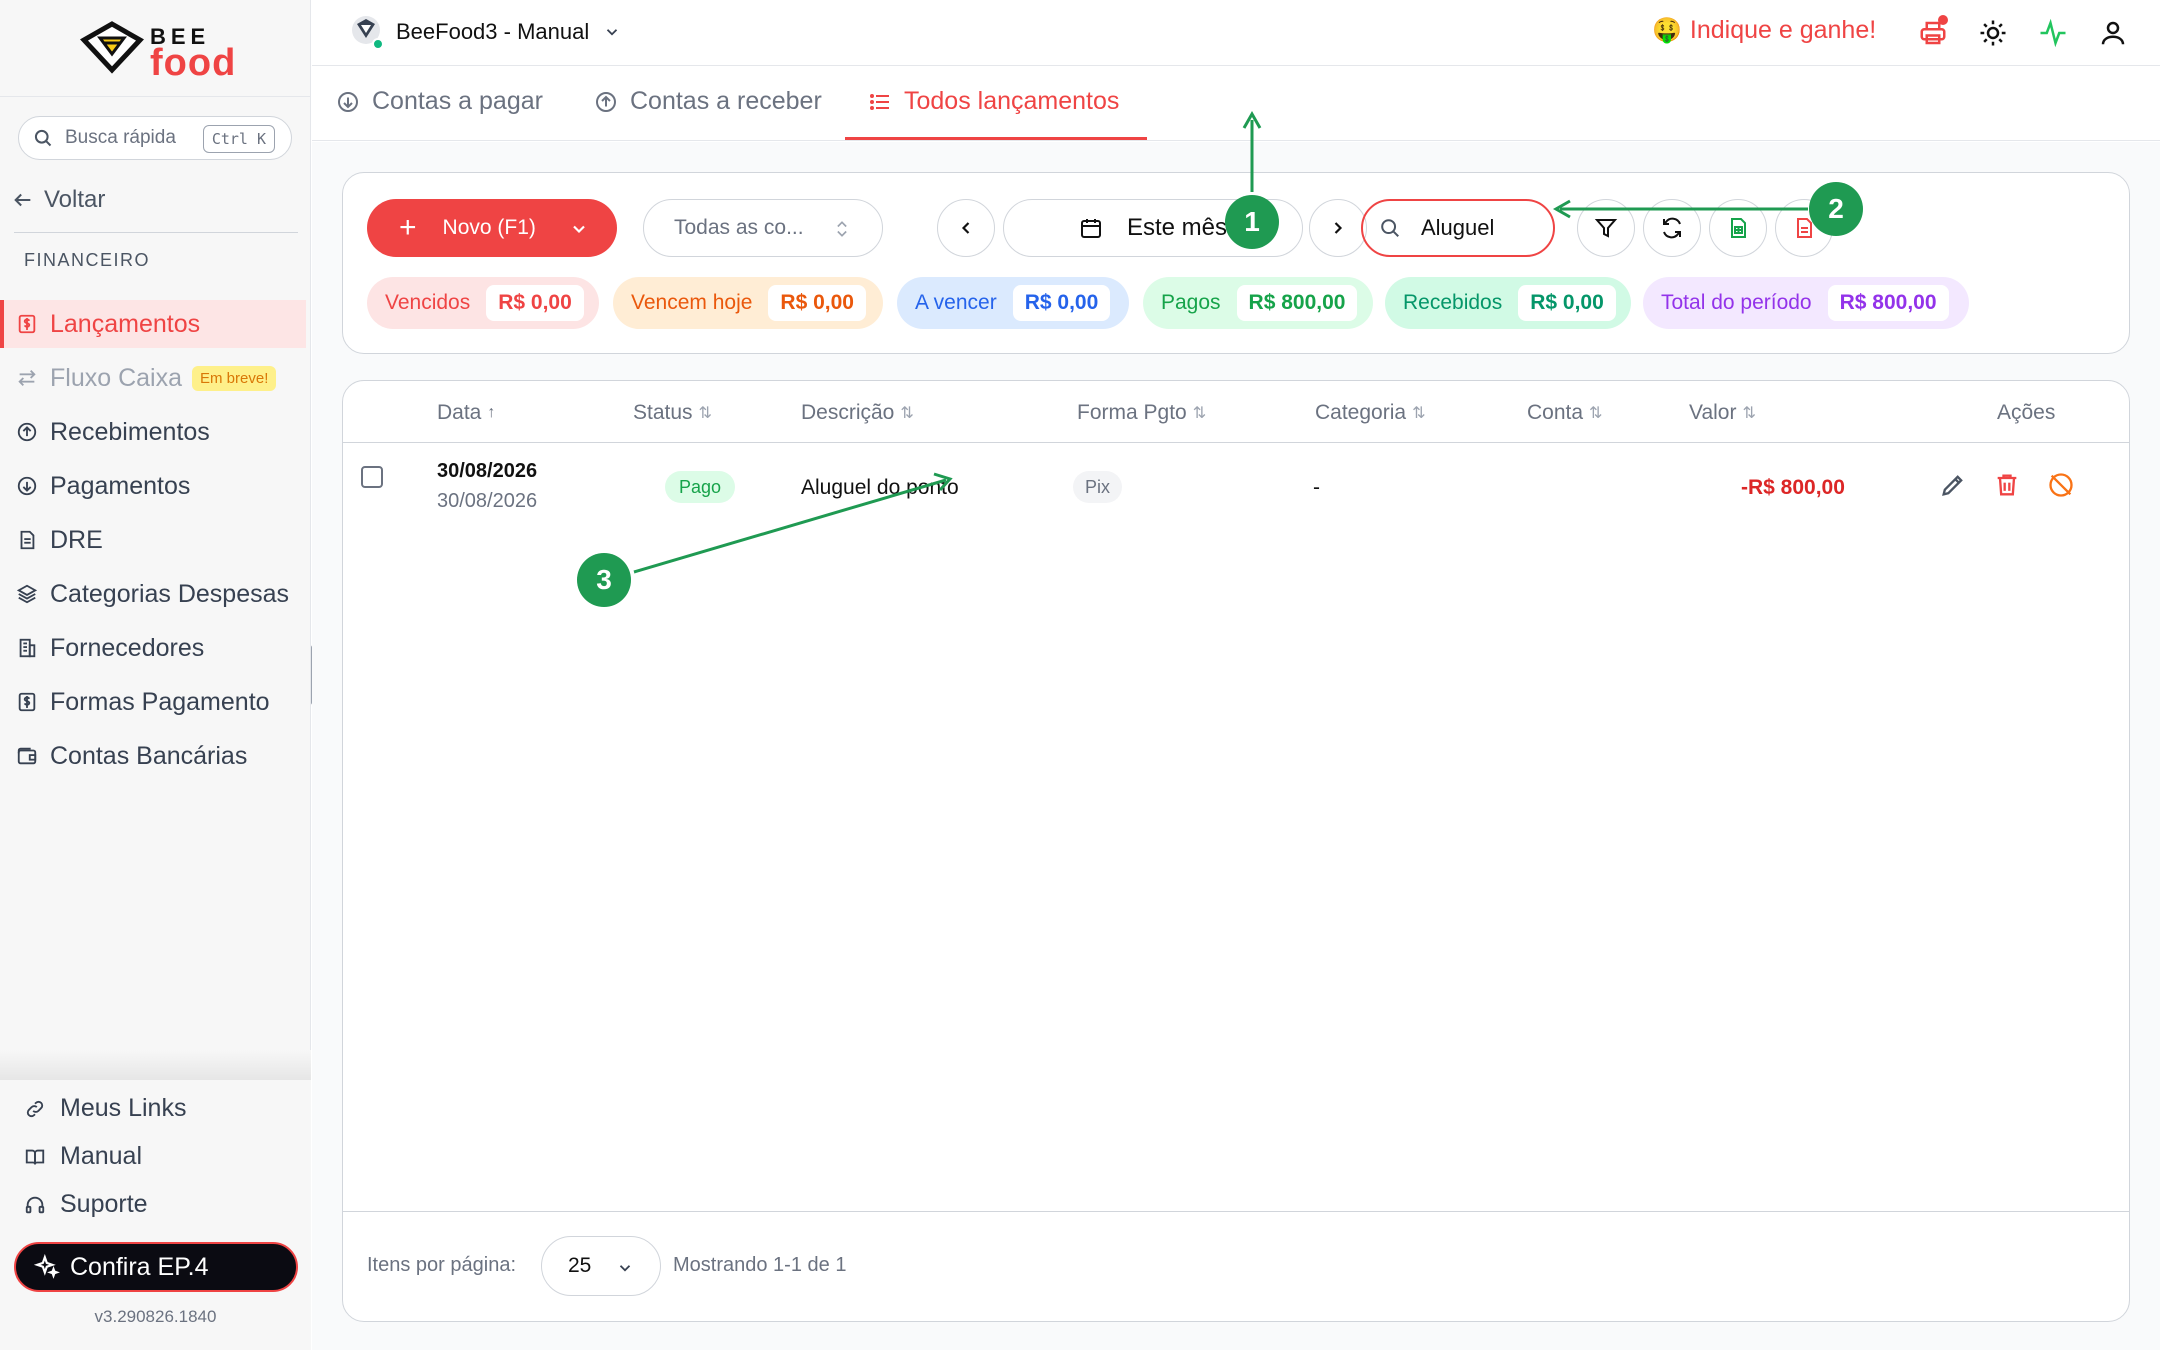 This screenshot has height=1350, width=2160. I want to click on sidebar-item-fornecedores: Fornecedores, so click(153, 648).